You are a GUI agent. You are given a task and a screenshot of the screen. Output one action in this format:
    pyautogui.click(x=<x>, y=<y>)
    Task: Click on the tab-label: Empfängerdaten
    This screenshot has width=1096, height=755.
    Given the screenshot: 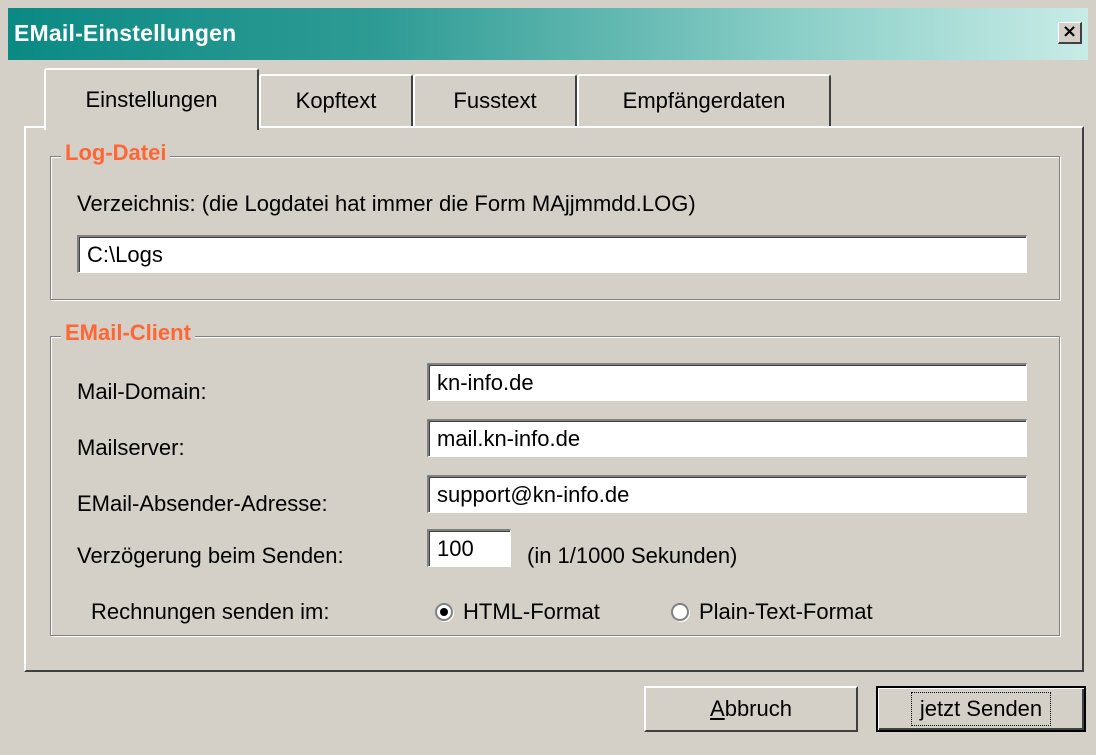 What is the action you would take?
    pyautogui.click(x=704, y=100)
    